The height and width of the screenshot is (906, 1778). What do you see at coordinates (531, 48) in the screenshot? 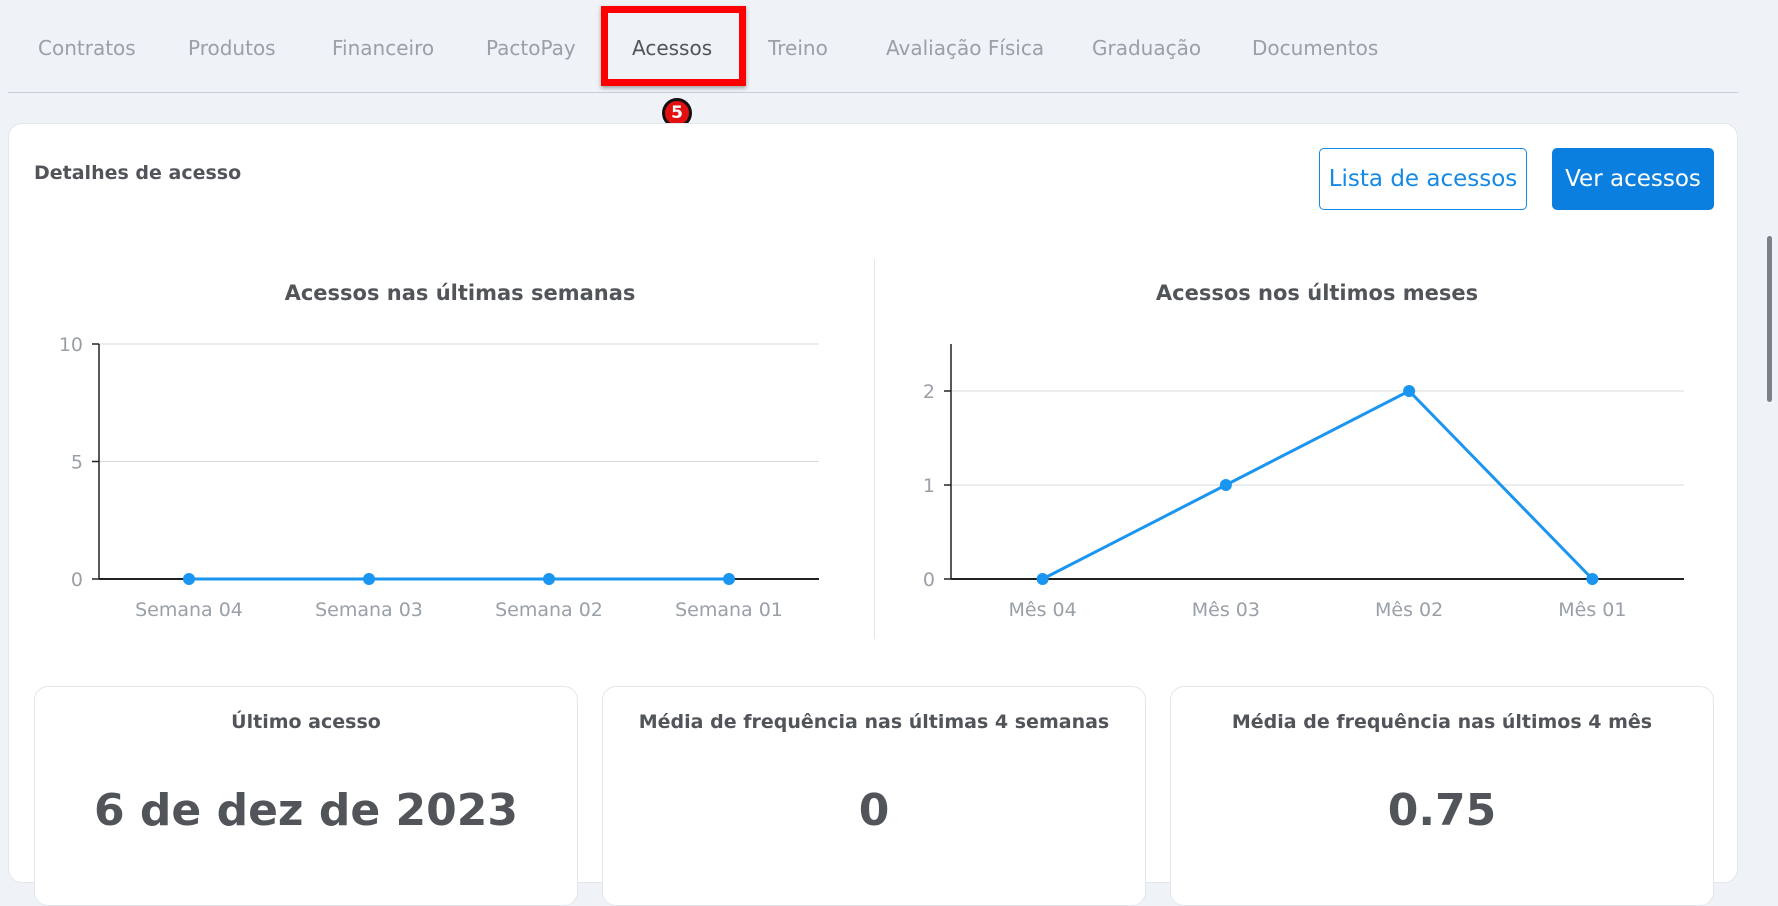
I see `tab-pactopay: PactoPay` at bounding box center [531, 48].